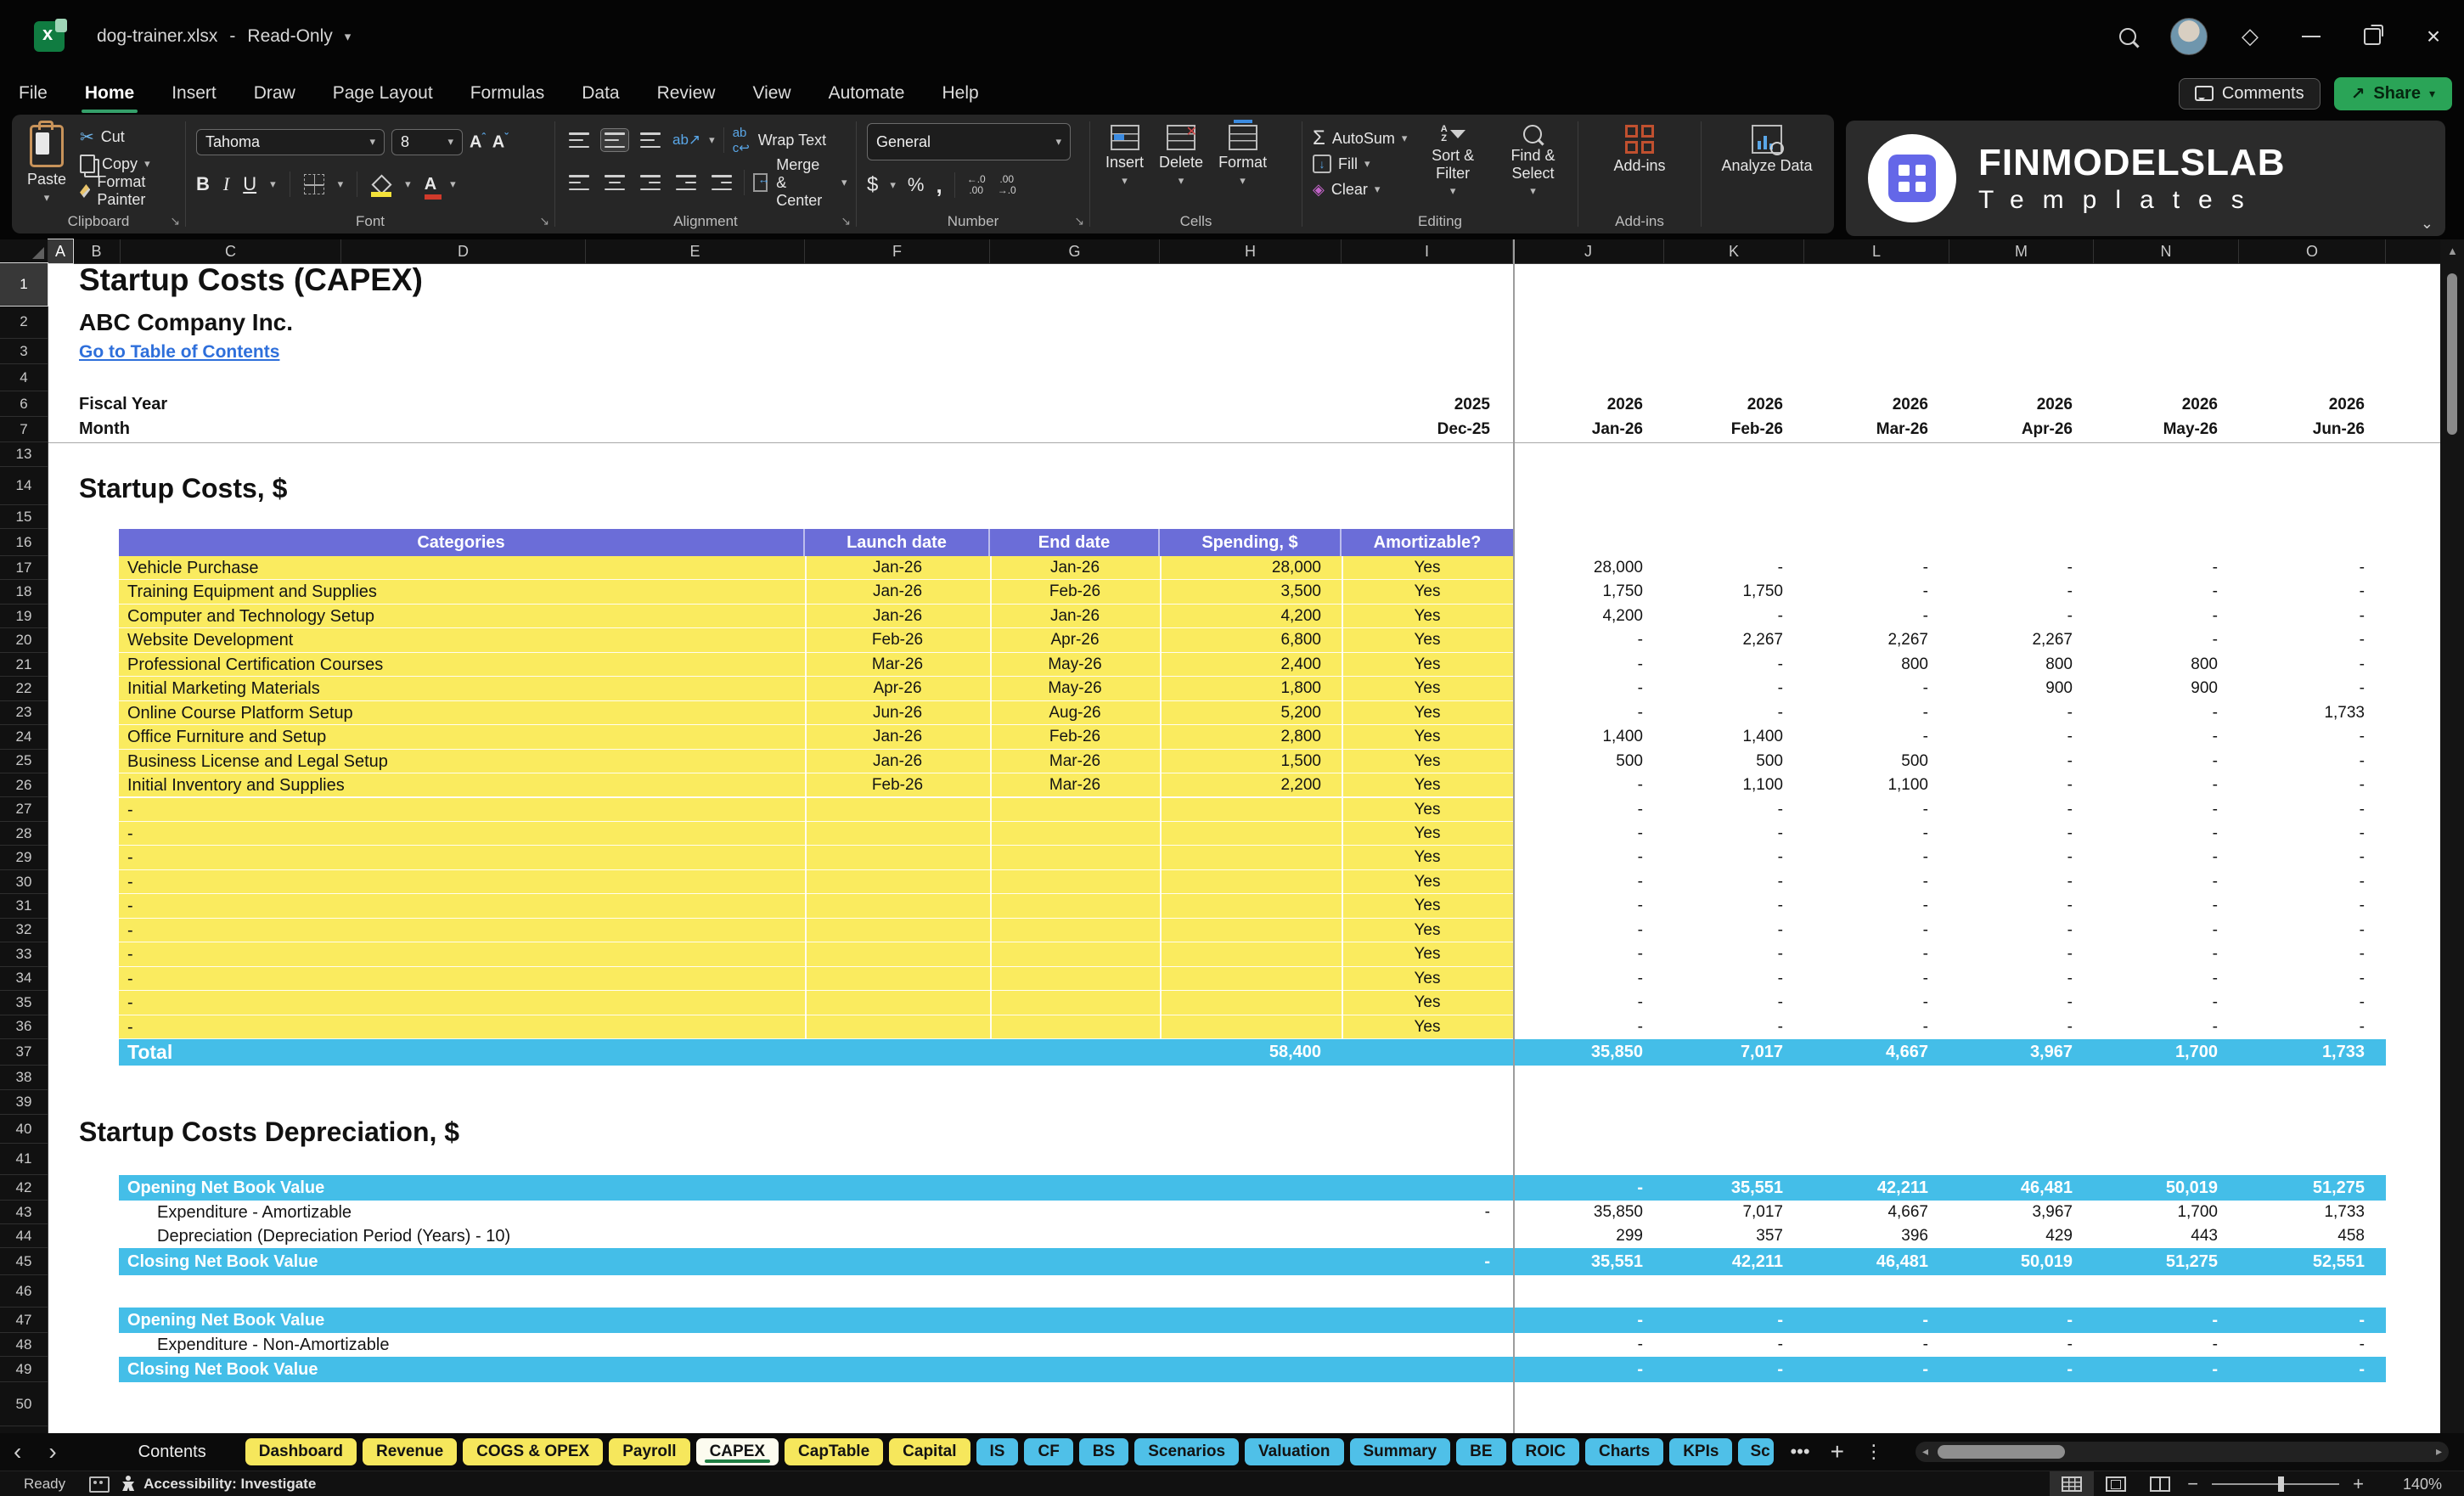 The height and width of the screenshot is (1496, 2464). What do you see at coordinates (916, 185) in the screenshot?
I see `percent-style-button: %` at bounding box center [916, 185].